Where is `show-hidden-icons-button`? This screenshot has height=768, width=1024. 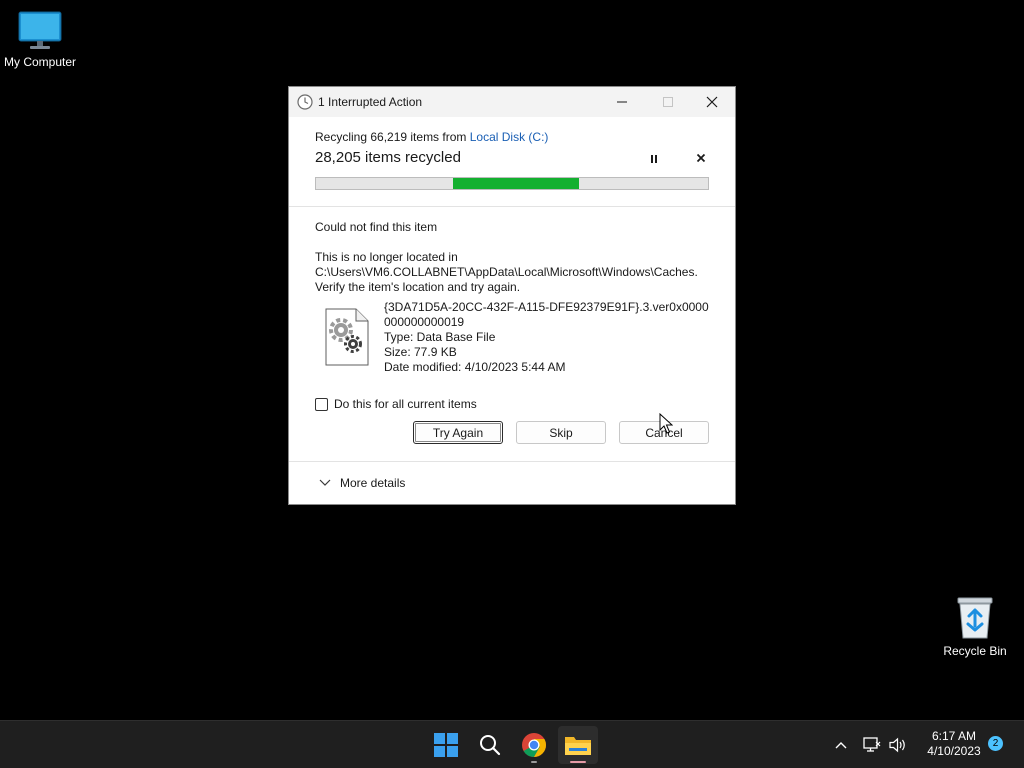 show-hidden-icons-button is located at coordinates (841, 744).